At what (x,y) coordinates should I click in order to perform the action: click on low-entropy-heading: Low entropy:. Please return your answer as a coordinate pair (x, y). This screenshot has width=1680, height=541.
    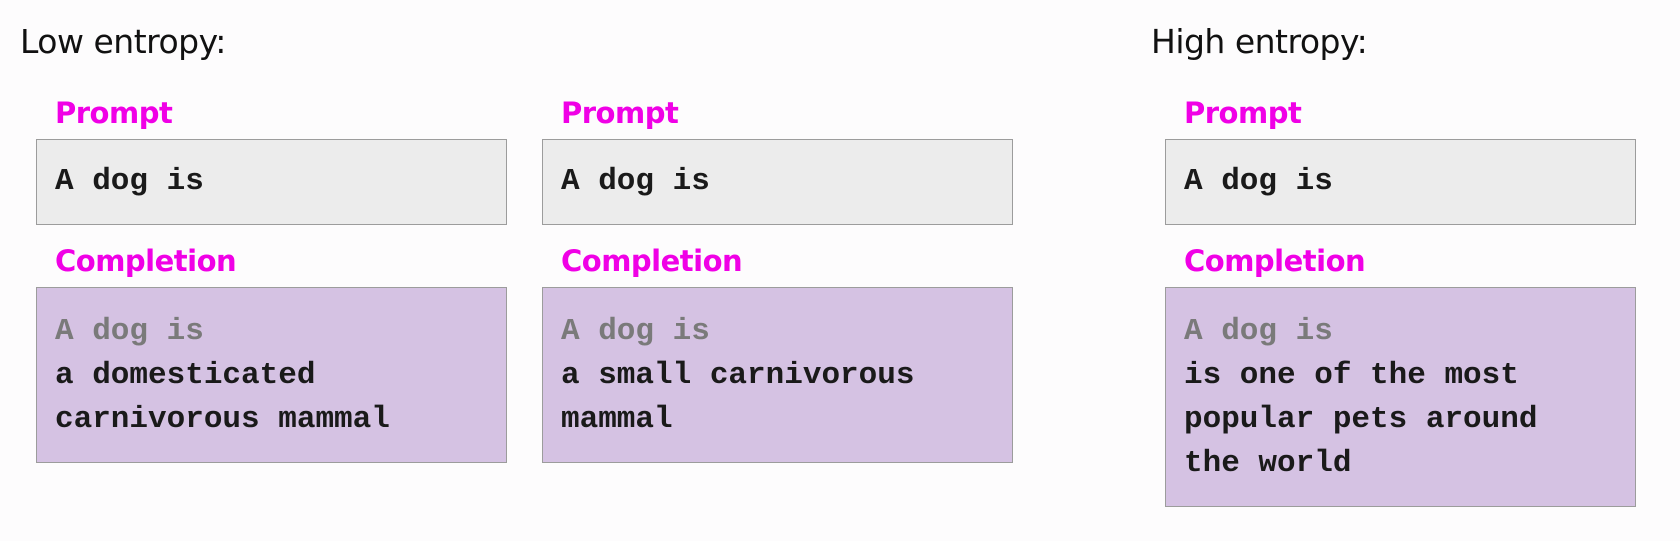
    Looking at the image, I should click on (123, 41).